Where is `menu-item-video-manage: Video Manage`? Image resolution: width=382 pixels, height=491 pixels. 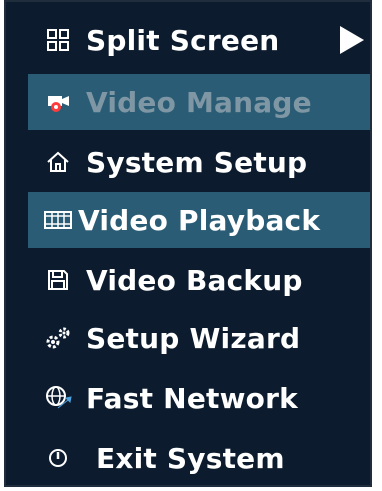 menu-item-video-manage: Video Manage is located at coordinates (199, 102).